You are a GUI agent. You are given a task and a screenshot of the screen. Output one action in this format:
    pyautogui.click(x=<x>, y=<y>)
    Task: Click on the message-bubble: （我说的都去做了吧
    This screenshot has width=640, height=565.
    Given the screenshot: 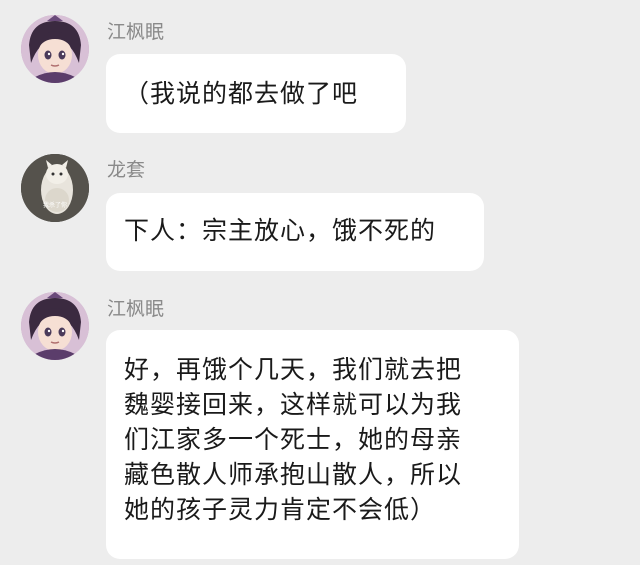 What is the action you would take?
    pyautogui.click(x=256, y=93)
    